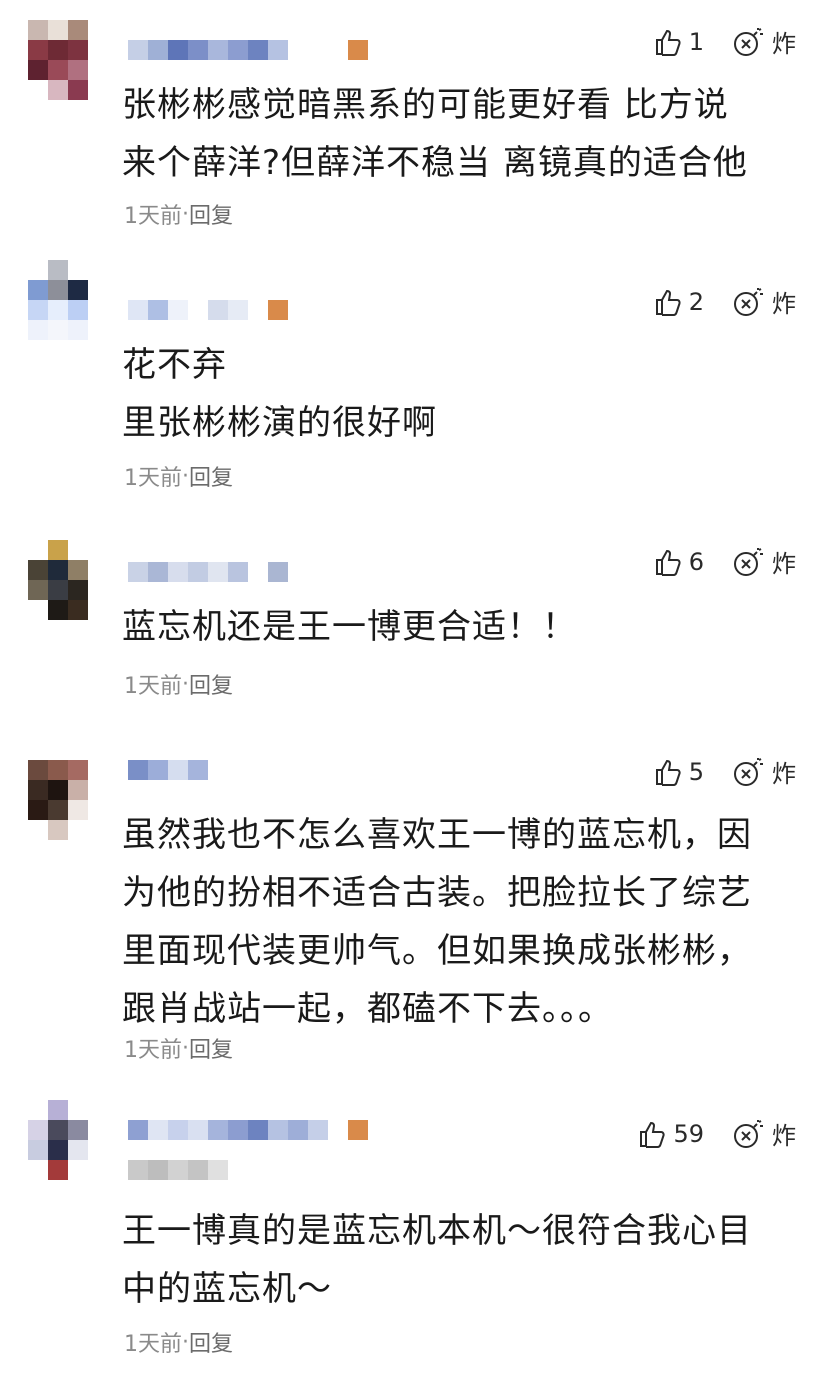  What do you see at coordinates (349, 627) in the screenshot?
I see `comment-text: 蓝忘机还是王一博更合适！！` at bounding box center [349, 627].